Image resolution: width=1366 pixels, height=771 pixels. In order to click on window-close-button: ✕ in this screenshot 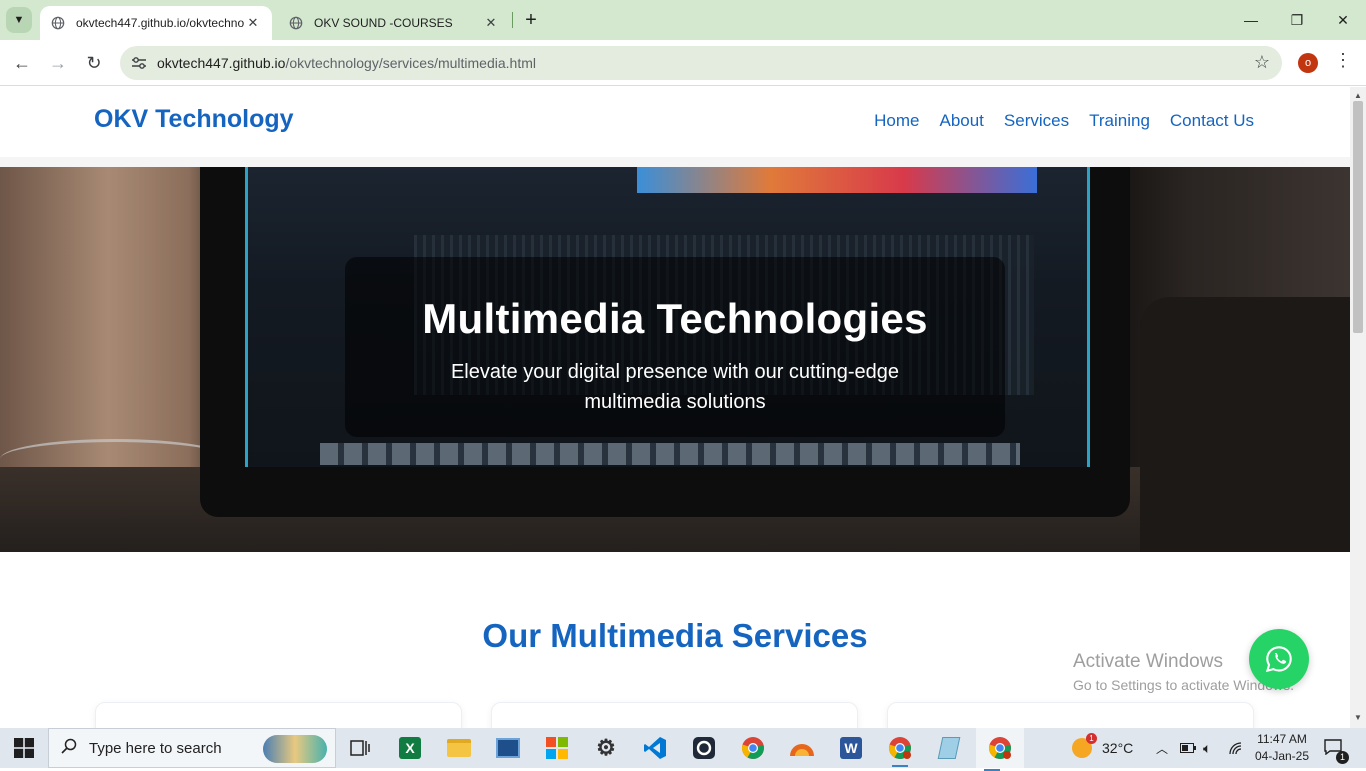, I will do `click(1343, 20)`.